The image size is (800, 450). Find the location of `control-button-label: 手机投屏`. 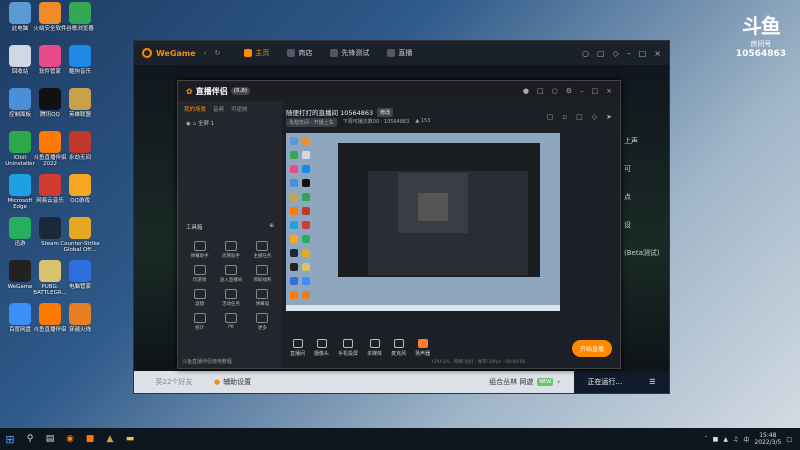

control-button-label: 手机投屏 is located at coordinates (348, 354).